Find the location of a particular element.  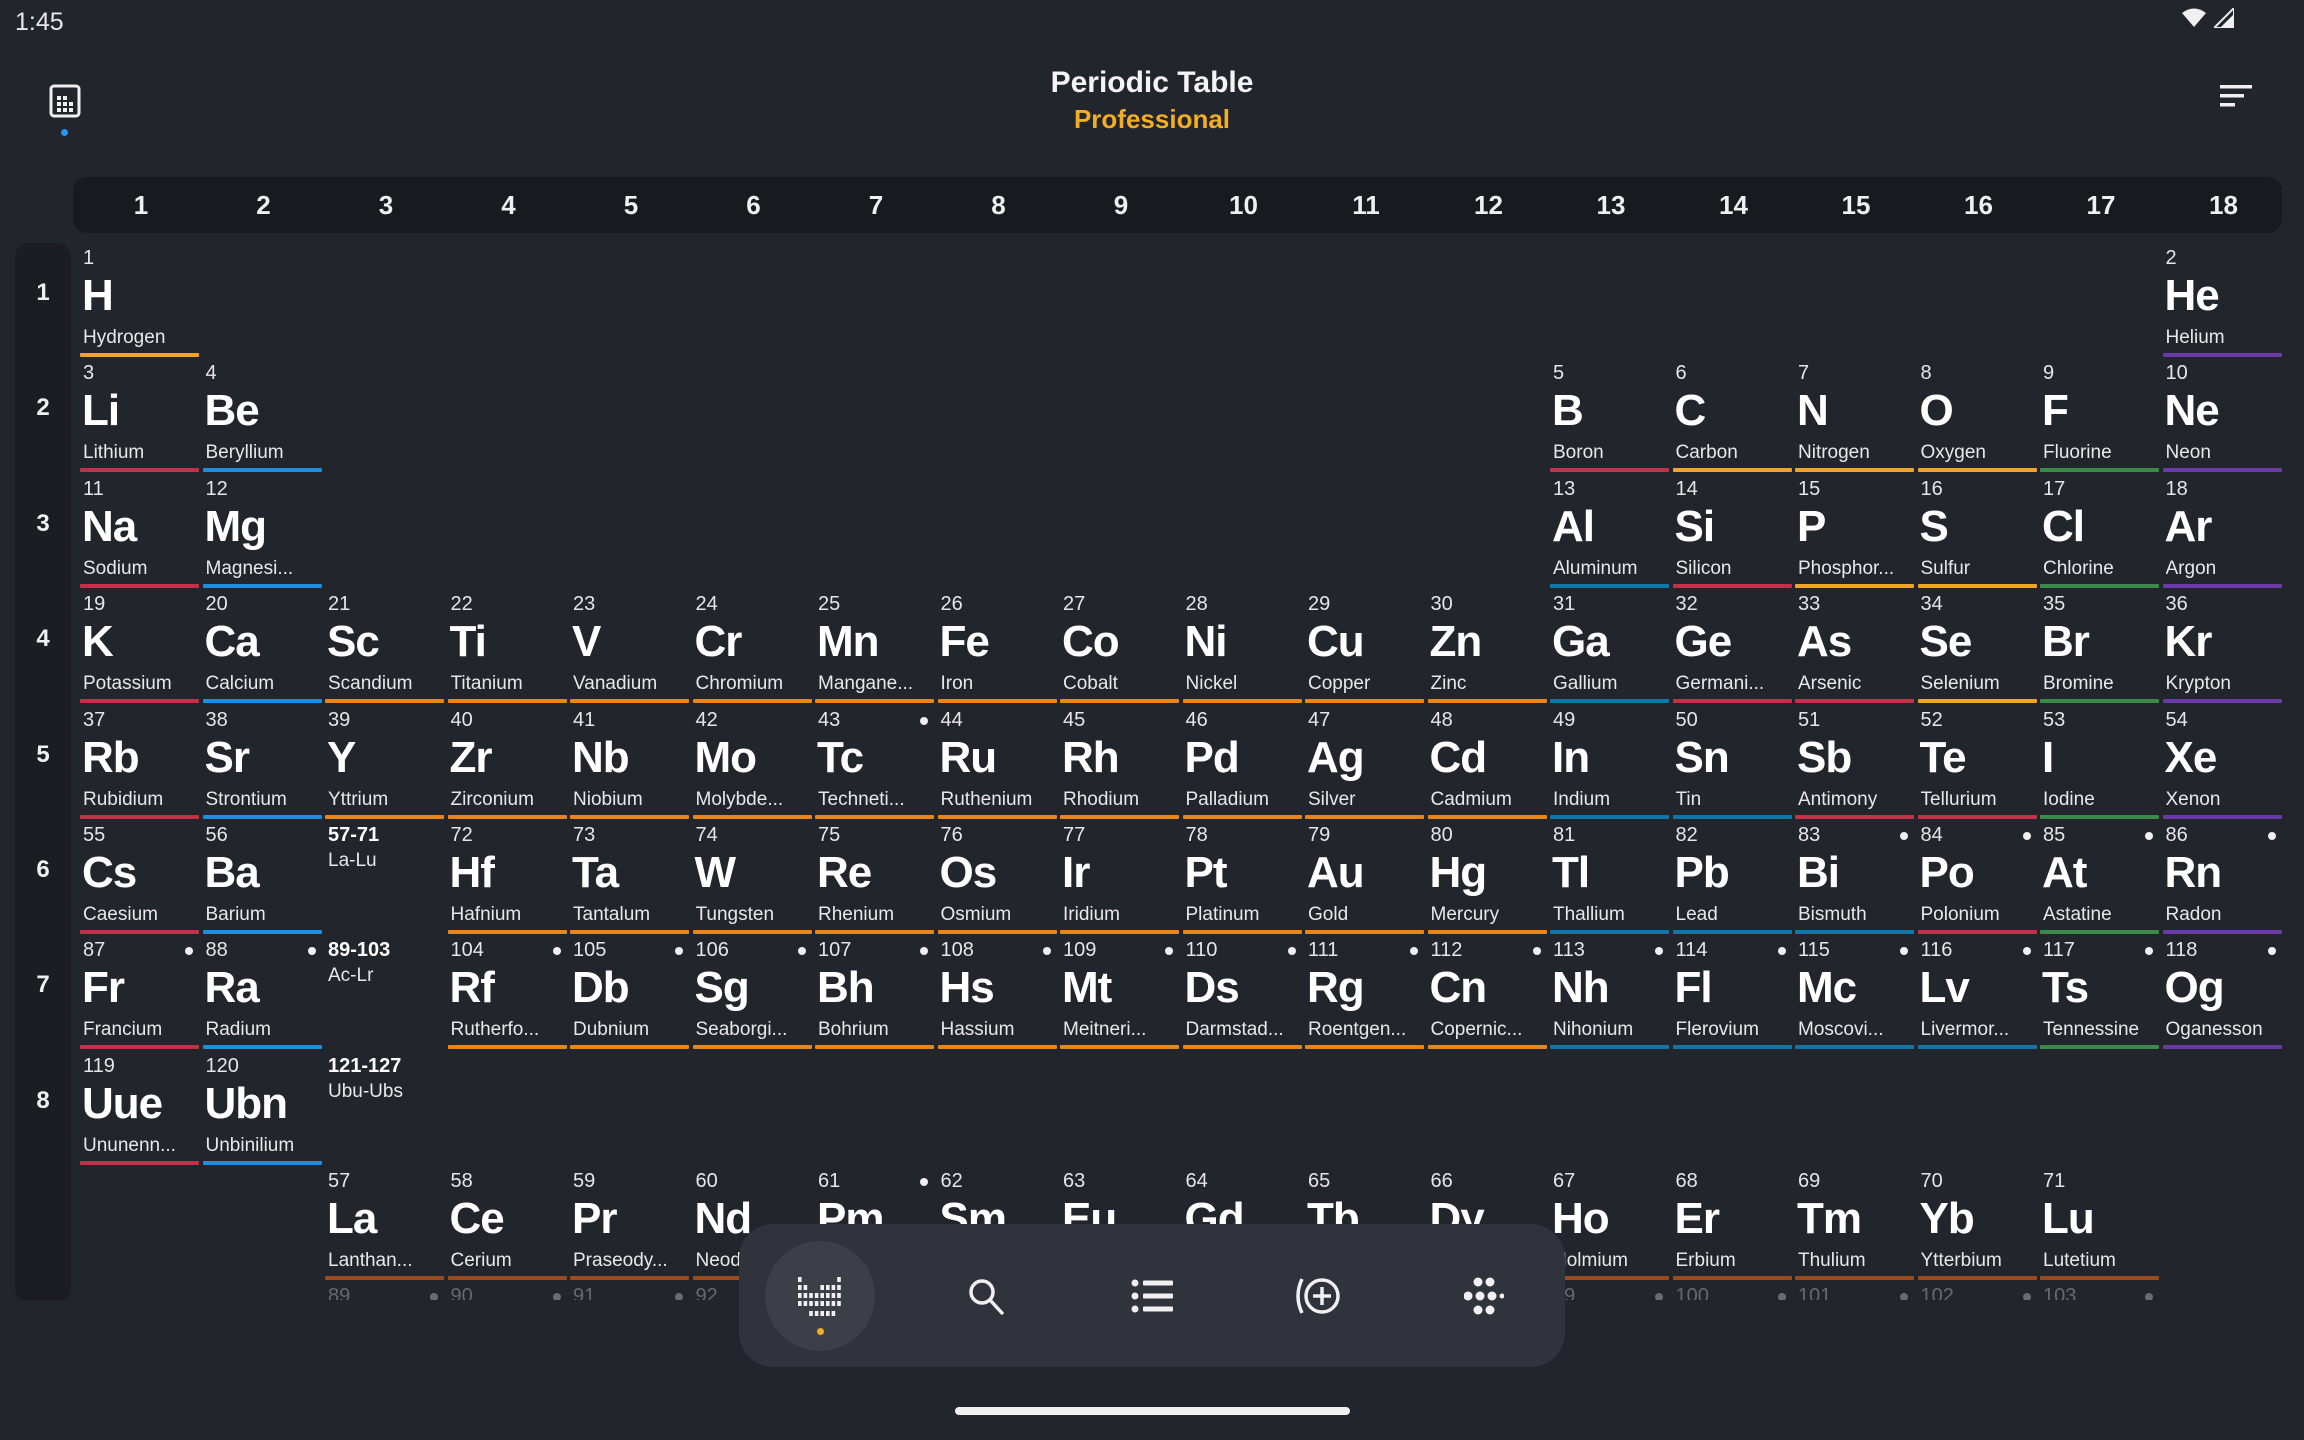

element-cell-db: 105 Db Dubnium is located at coordinates (629, 995).